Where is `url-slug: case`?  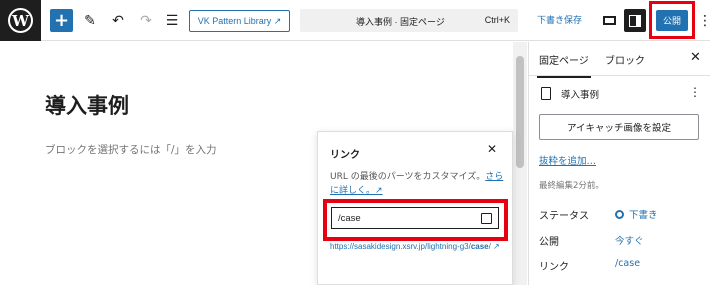 url-slug: case is located at coordinates (479, 246).